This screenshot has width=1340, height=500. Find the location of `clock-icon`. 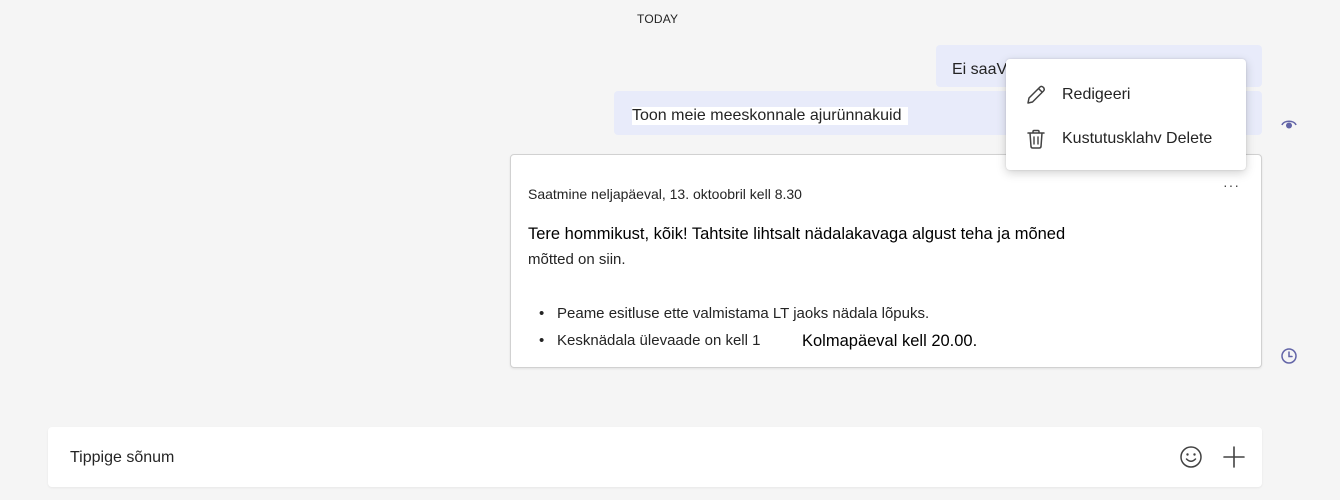

clock-icon is located at coordinates (1289, 356).